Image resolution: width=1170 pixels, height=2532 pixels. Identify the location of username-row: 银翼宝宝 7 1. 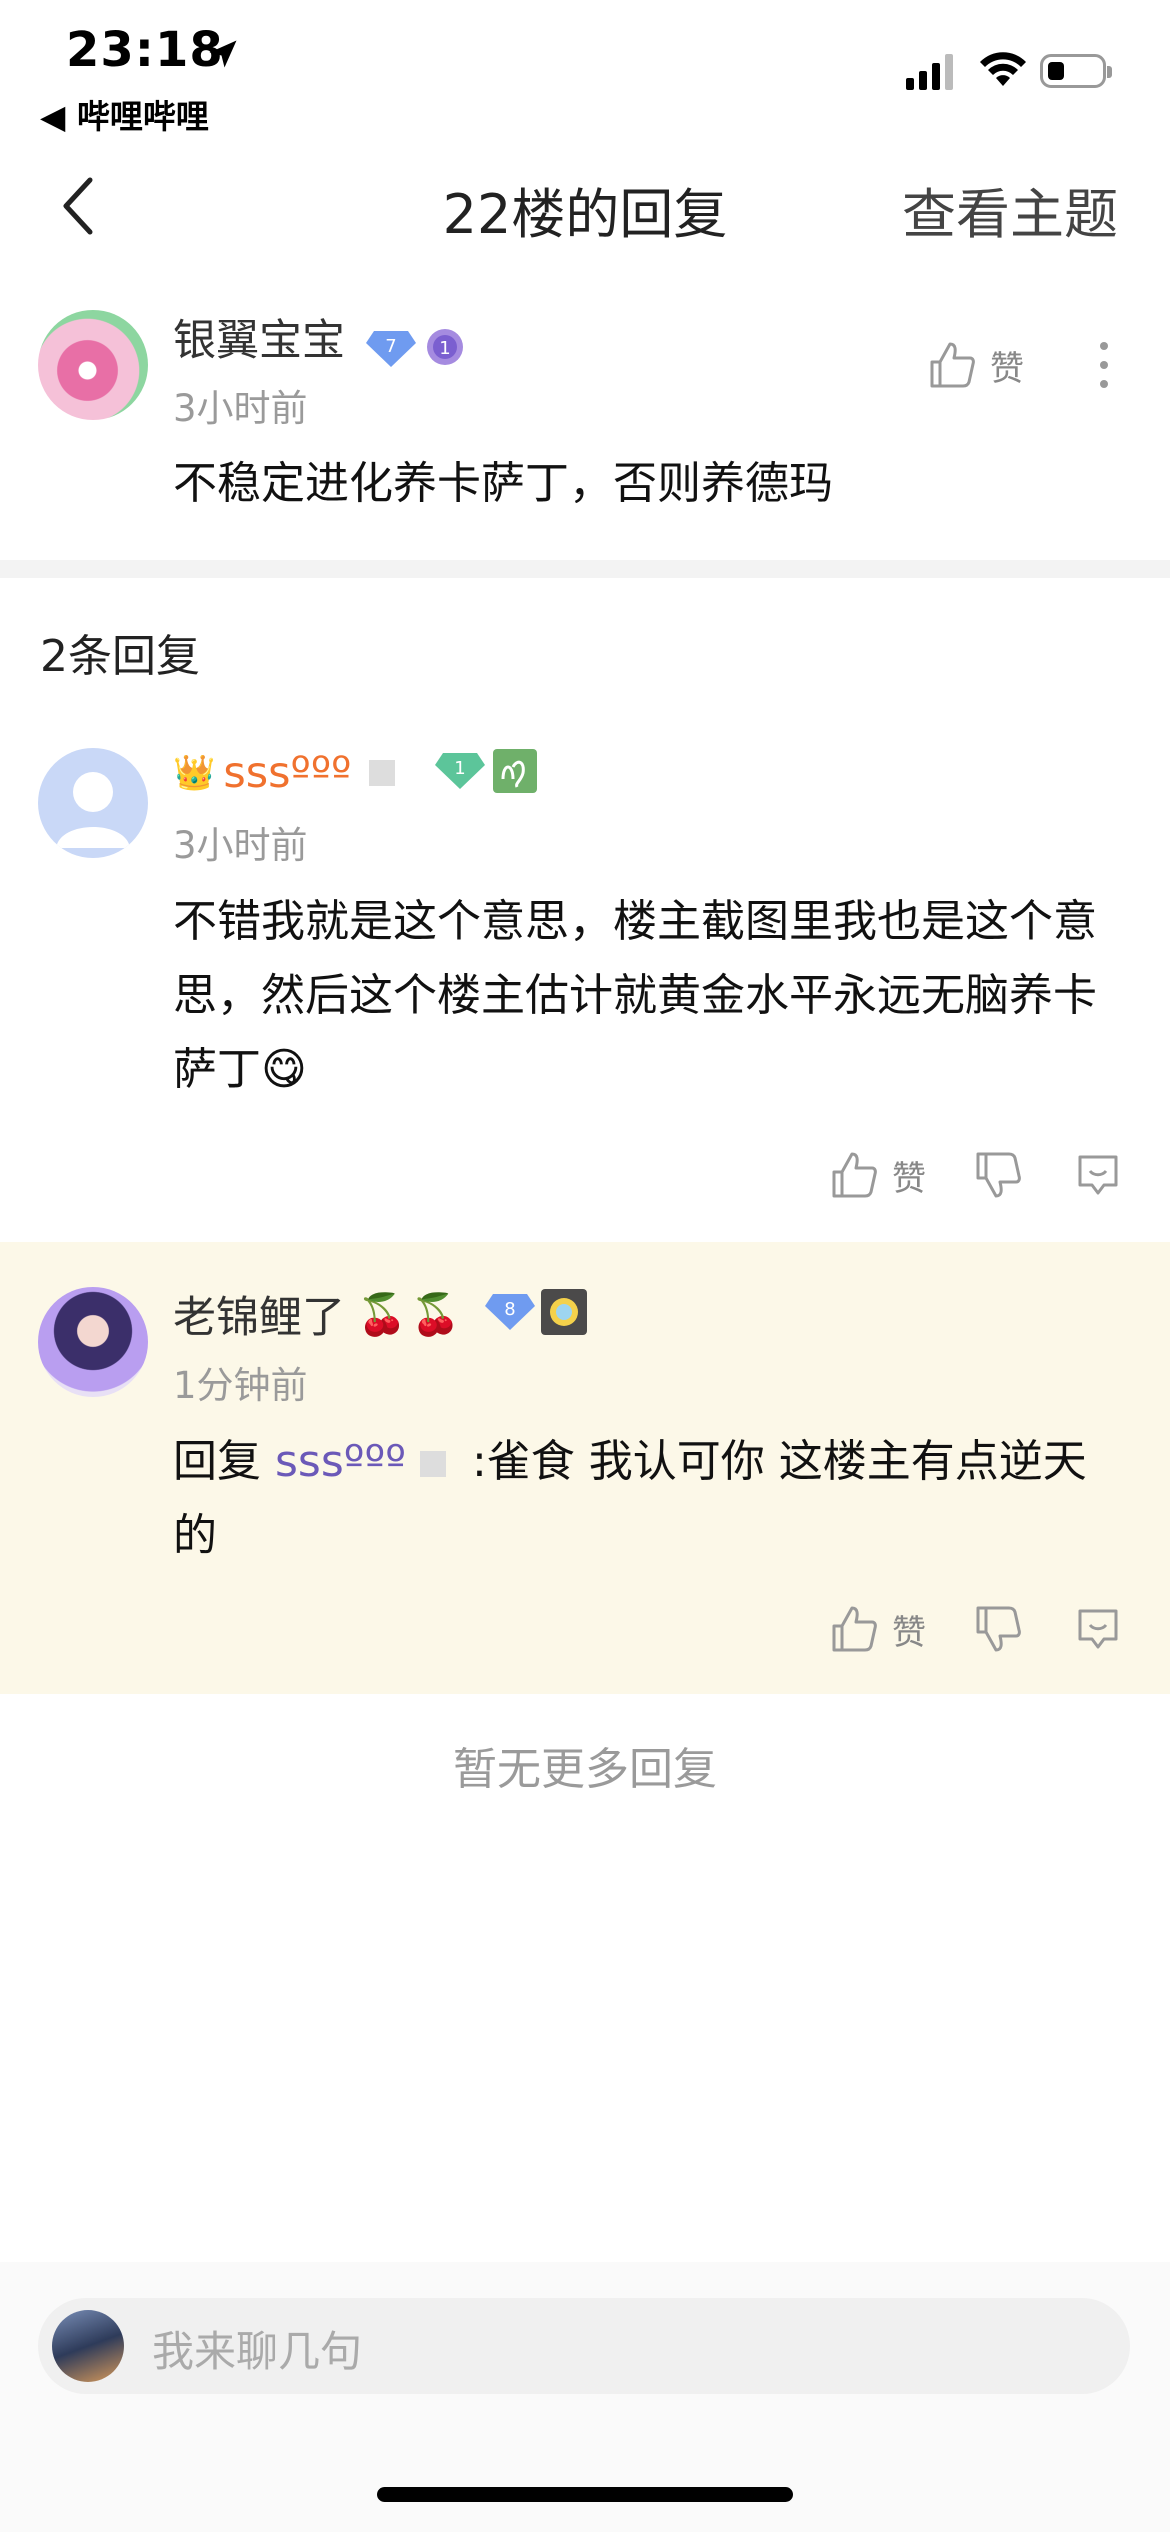
(320, 340).